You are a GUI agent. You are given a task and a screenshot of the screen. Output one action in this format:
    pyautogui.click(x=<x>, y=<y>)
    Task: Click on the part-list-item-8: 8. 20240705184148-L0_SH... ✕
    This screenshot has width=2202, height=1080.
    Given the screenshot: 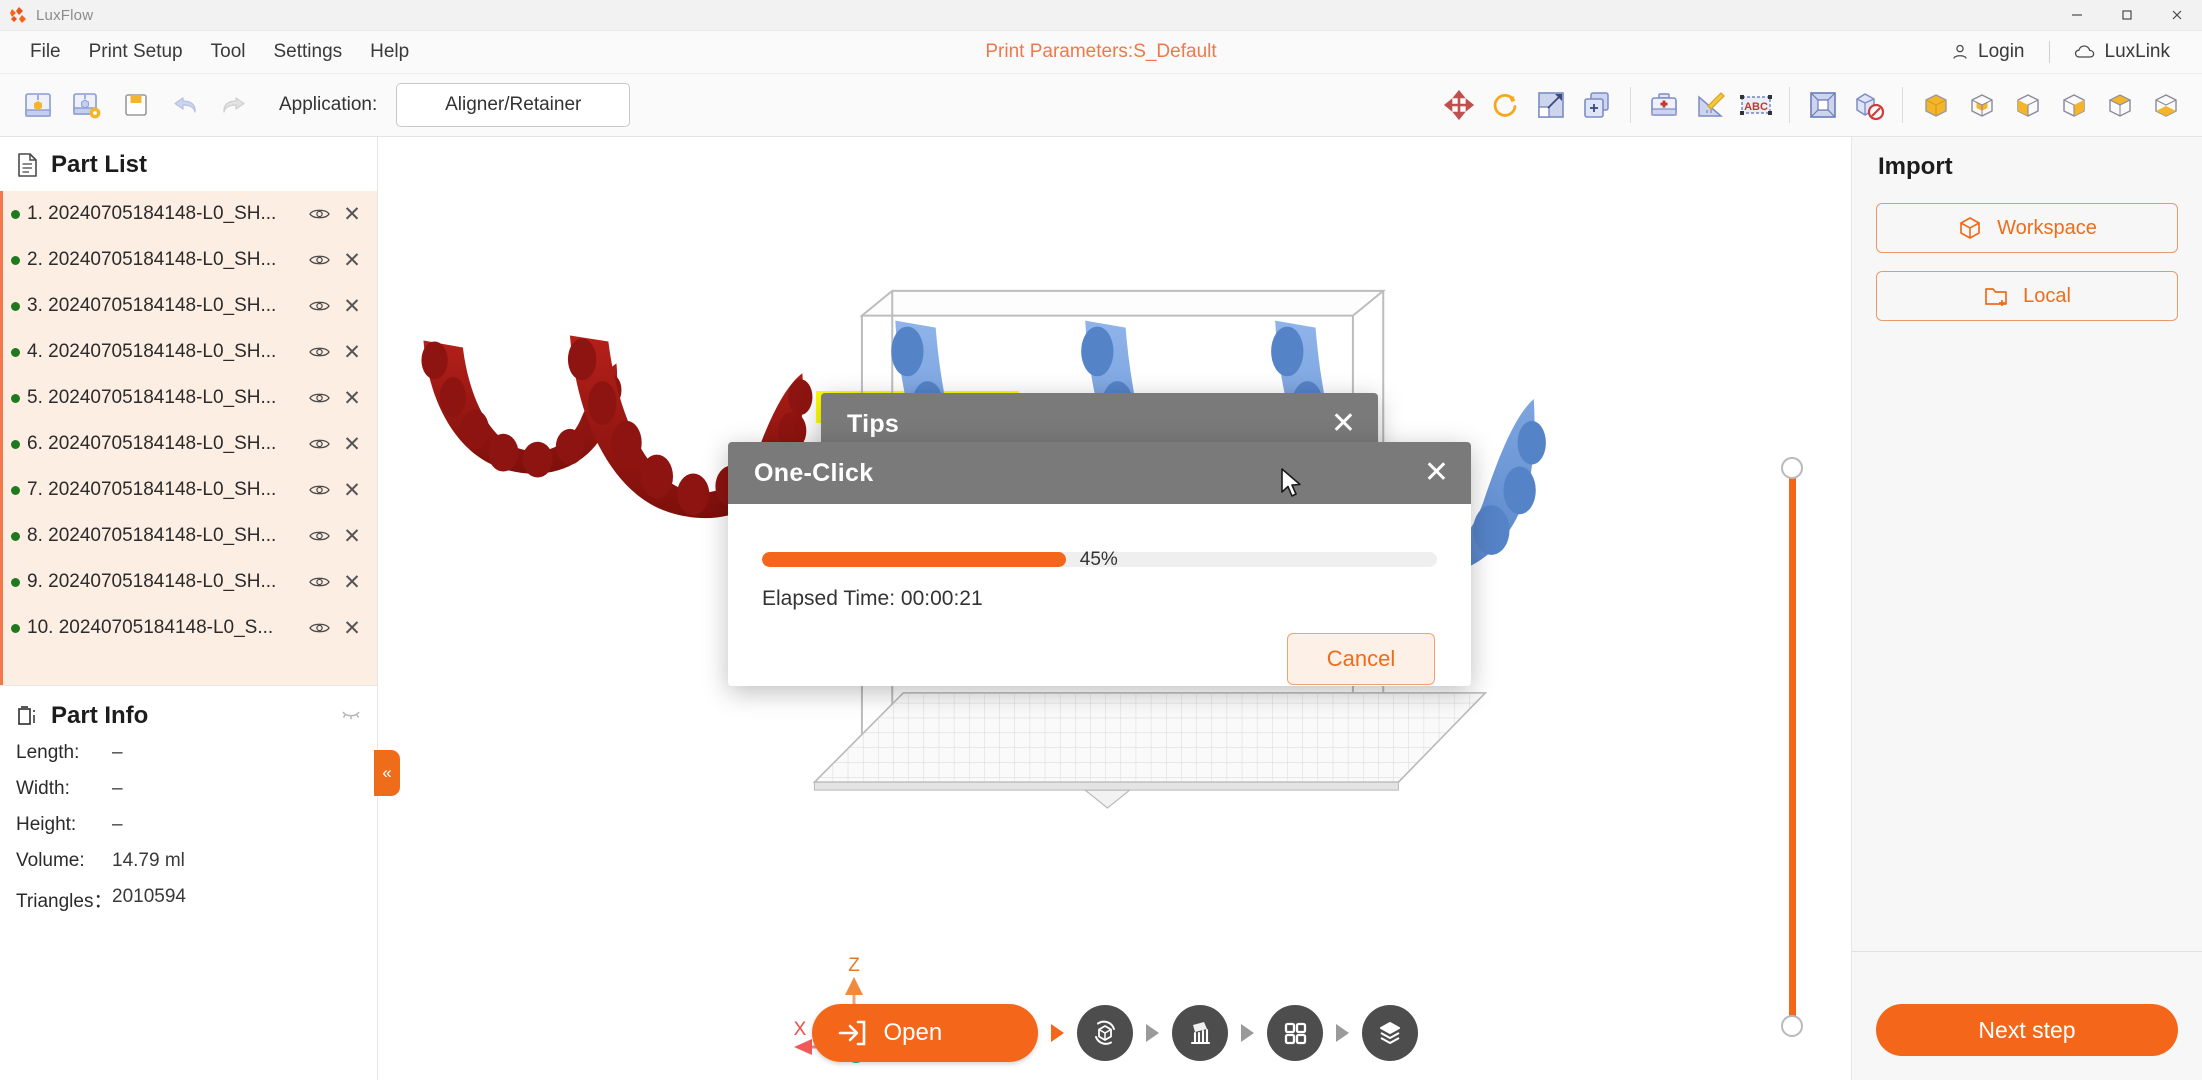 What is the action you would take?
    pyautogui.click(x=190, y=536)
    